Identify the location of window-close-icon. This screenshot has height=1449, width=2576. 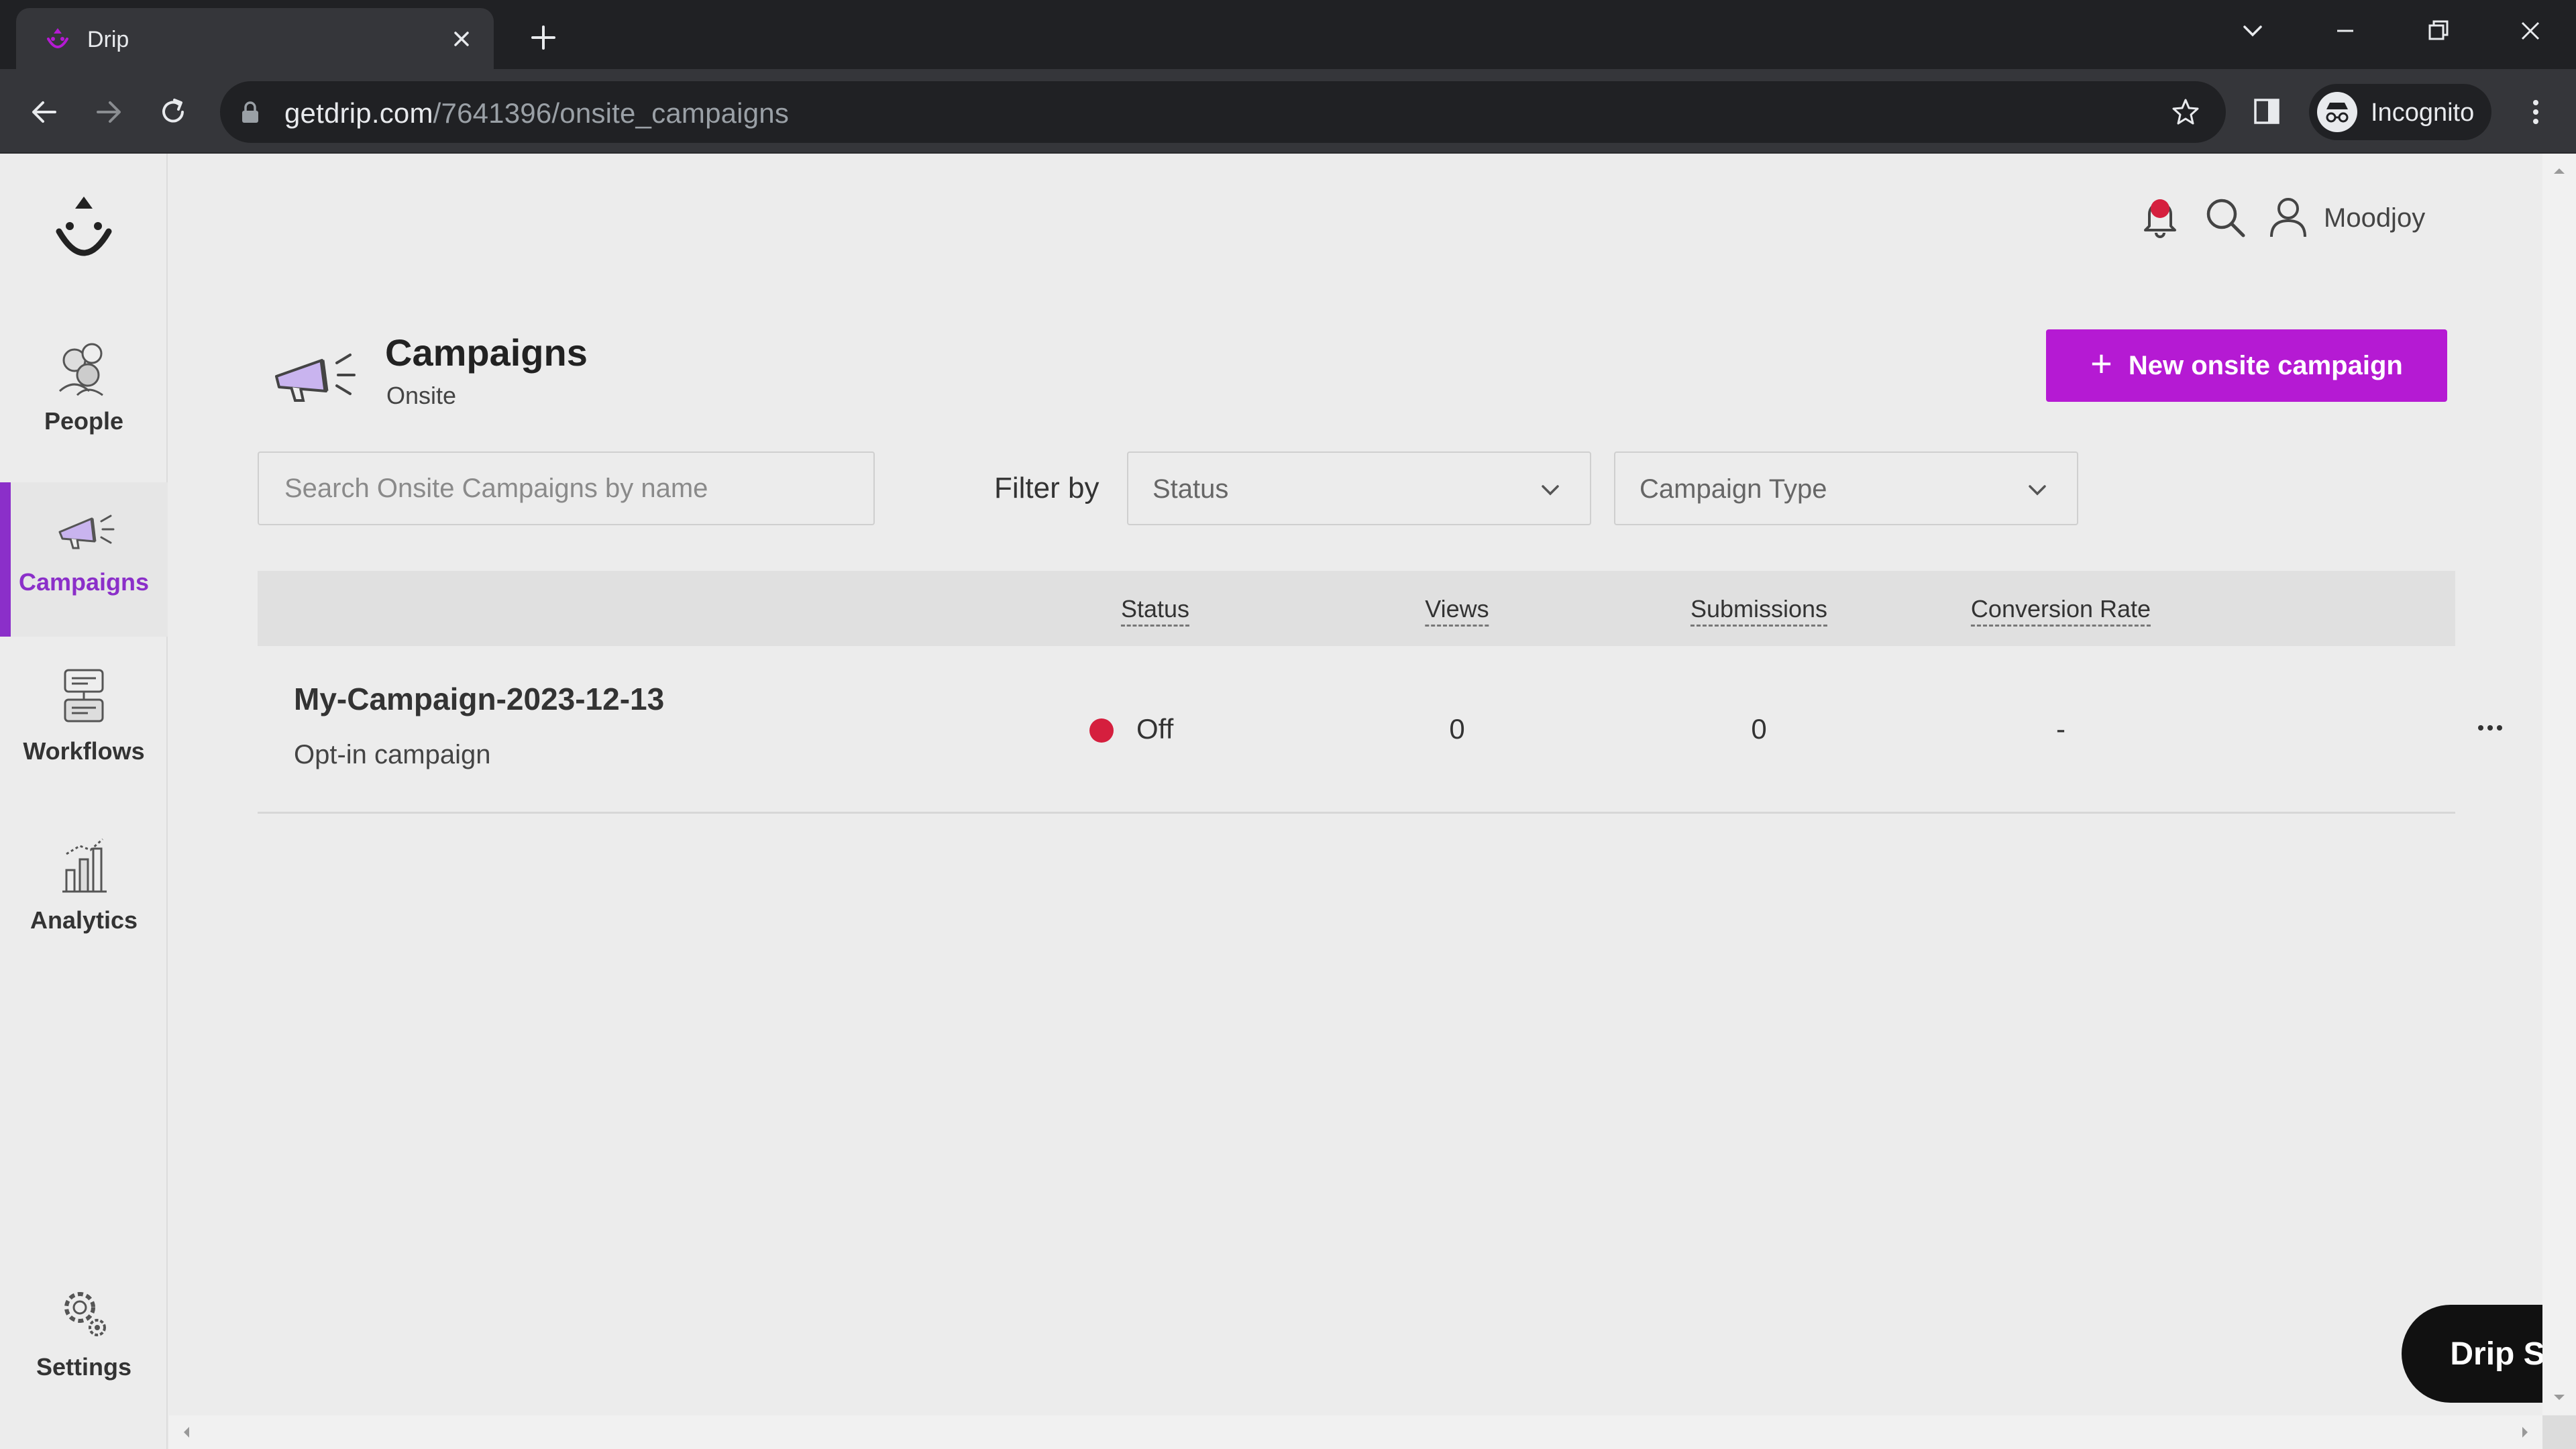
(2530, 31).